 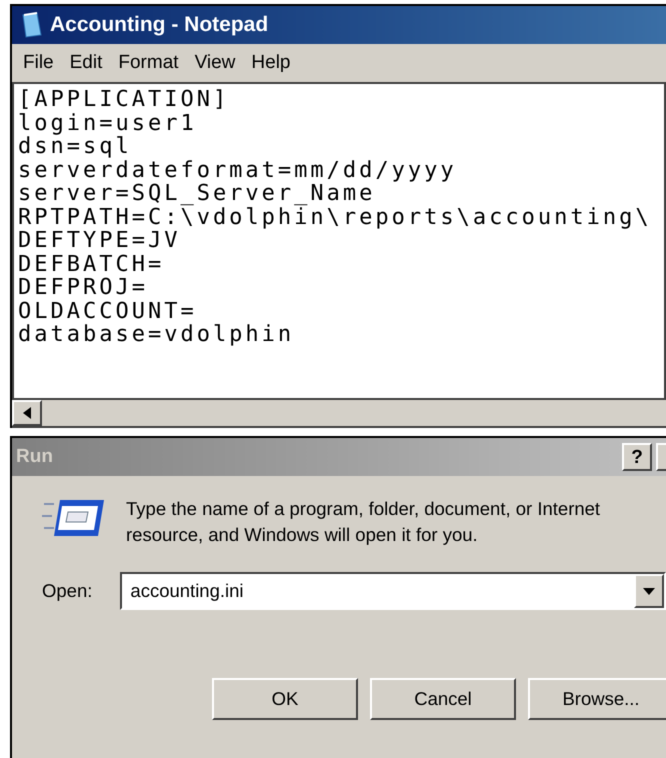 I want to click on left-triangle-icon, so click(x=27, y=413).